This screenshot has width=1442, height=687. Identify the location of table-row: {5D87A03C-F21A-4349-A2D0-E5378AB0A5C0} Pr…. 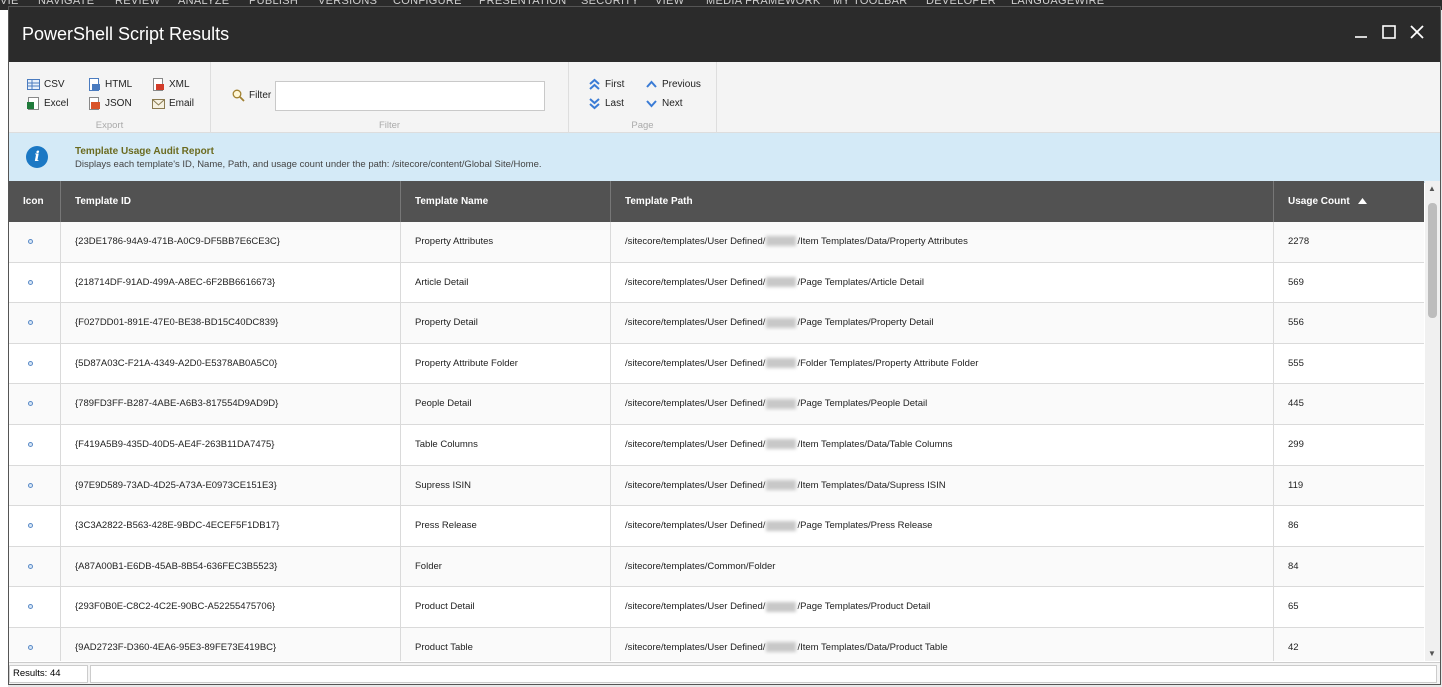
(716, 364).